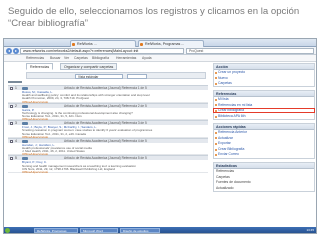 The height and width of the screenshot is (240, 320). What do you see at coordinates (99, 76) in the screenshot?
I see `view-select: Vista estándar` at bounding box center [99, 76].